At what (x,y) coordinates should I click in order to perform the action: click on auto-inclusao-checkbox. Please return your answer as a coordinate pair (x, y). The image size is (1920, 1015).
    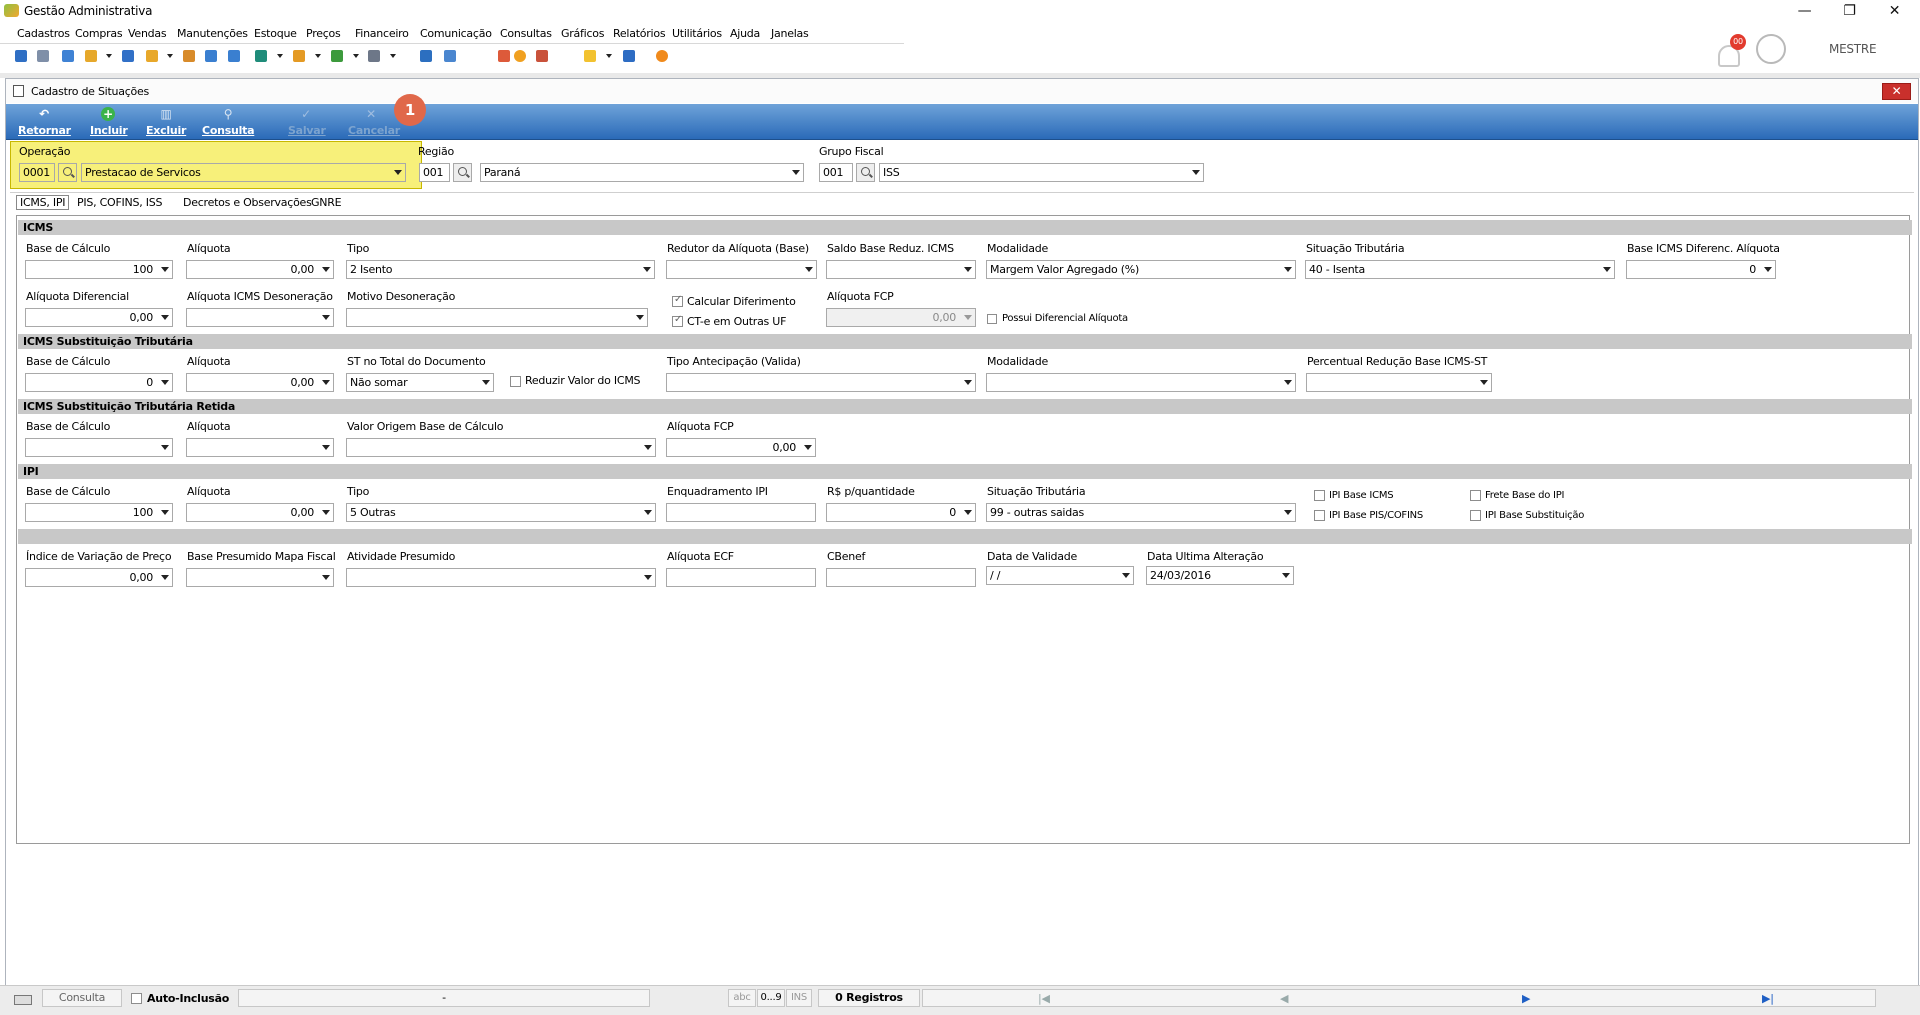
    Looking at the image, I should click on (136, 998).